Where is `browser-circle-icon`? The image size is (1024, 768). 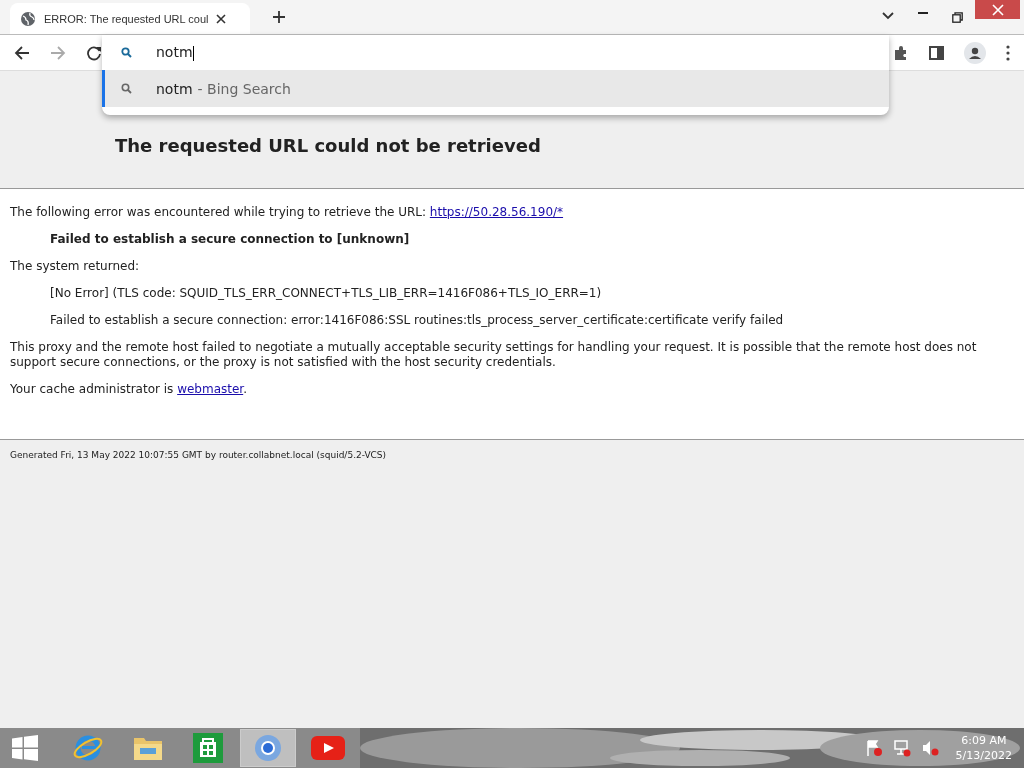 browser-circle-icon is located at coordinates (268, 748).